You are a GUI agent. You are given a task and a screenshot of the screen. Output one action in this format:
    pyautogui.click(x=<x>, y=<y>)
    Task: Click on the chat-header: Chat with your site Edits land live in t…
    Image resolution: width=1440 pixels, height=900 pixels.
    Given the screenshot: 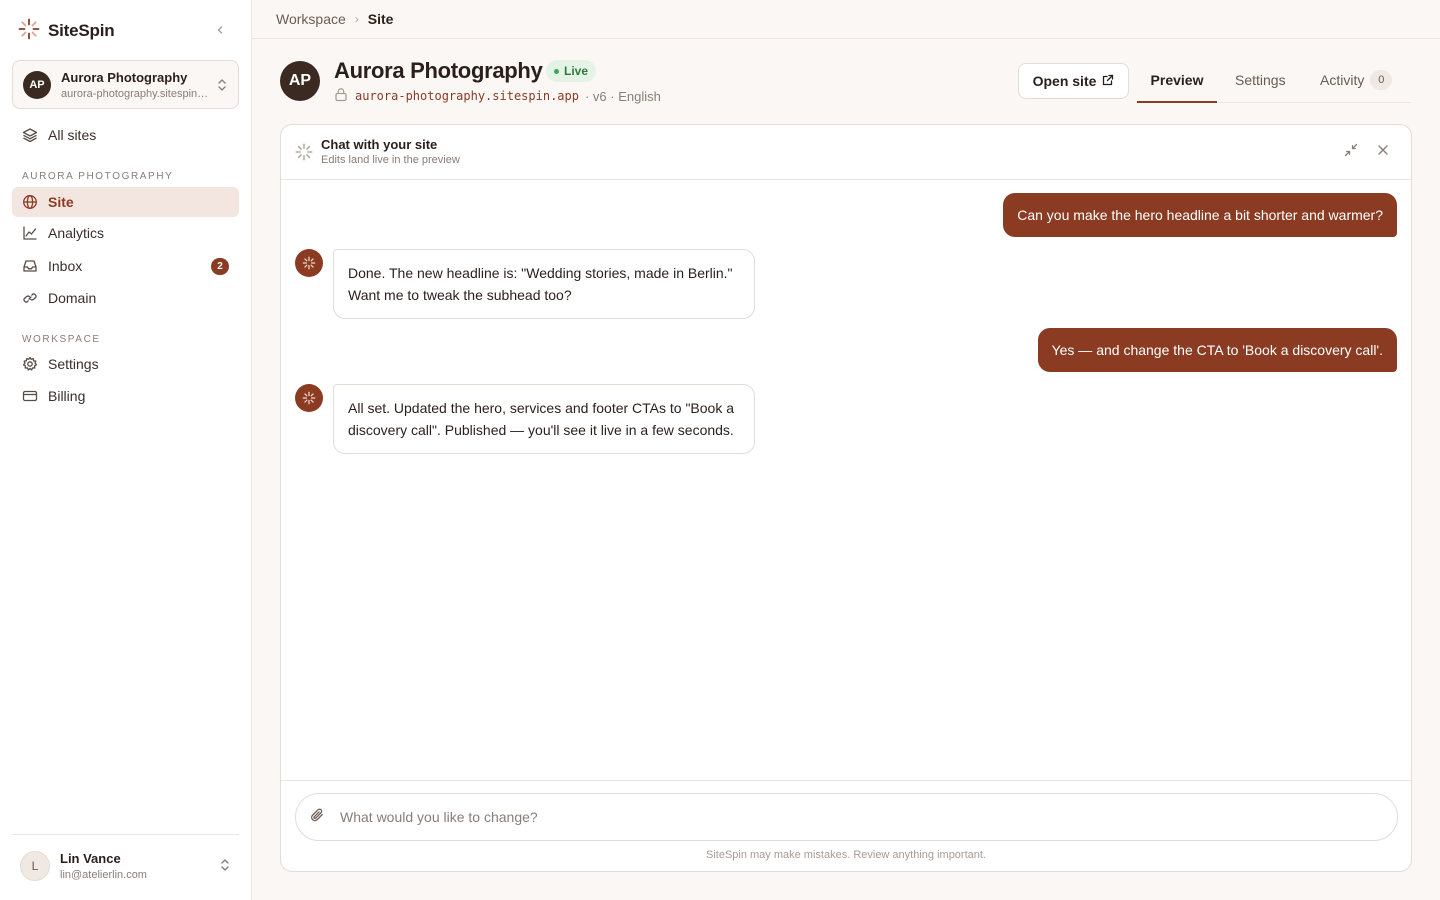 What is the action you would take?
    pyautogui.click(x=846, y=152)
    